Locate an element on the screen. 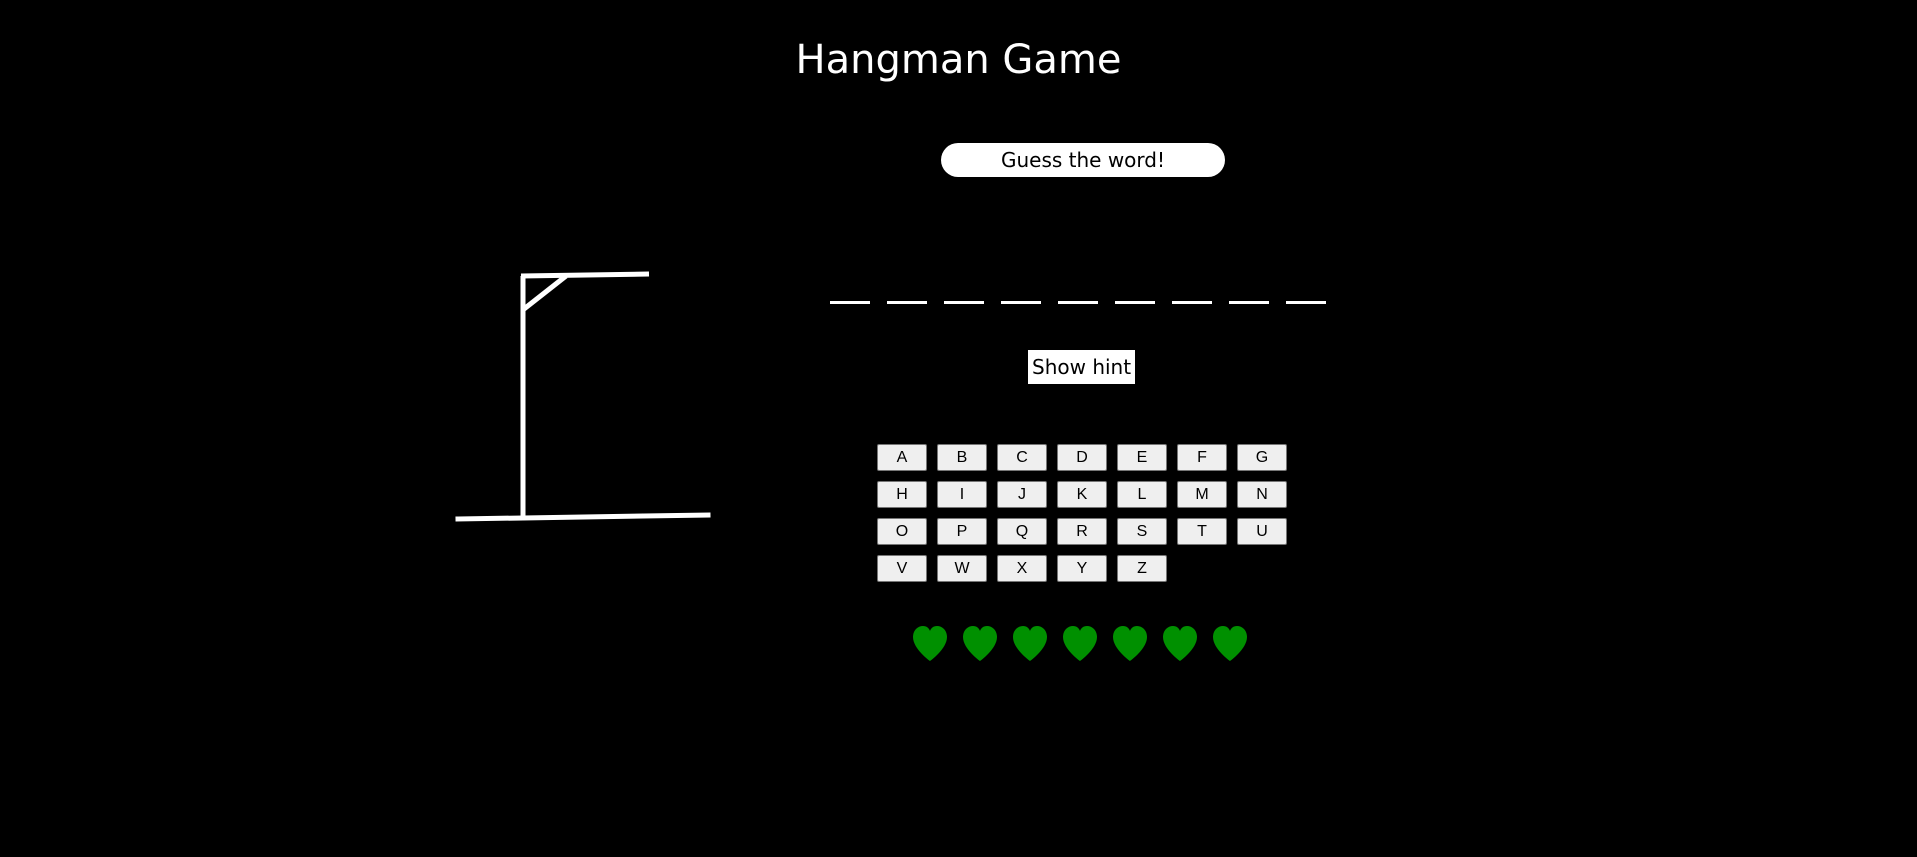  show-hint-button: Show hint is located at coordinates (1082, 367).